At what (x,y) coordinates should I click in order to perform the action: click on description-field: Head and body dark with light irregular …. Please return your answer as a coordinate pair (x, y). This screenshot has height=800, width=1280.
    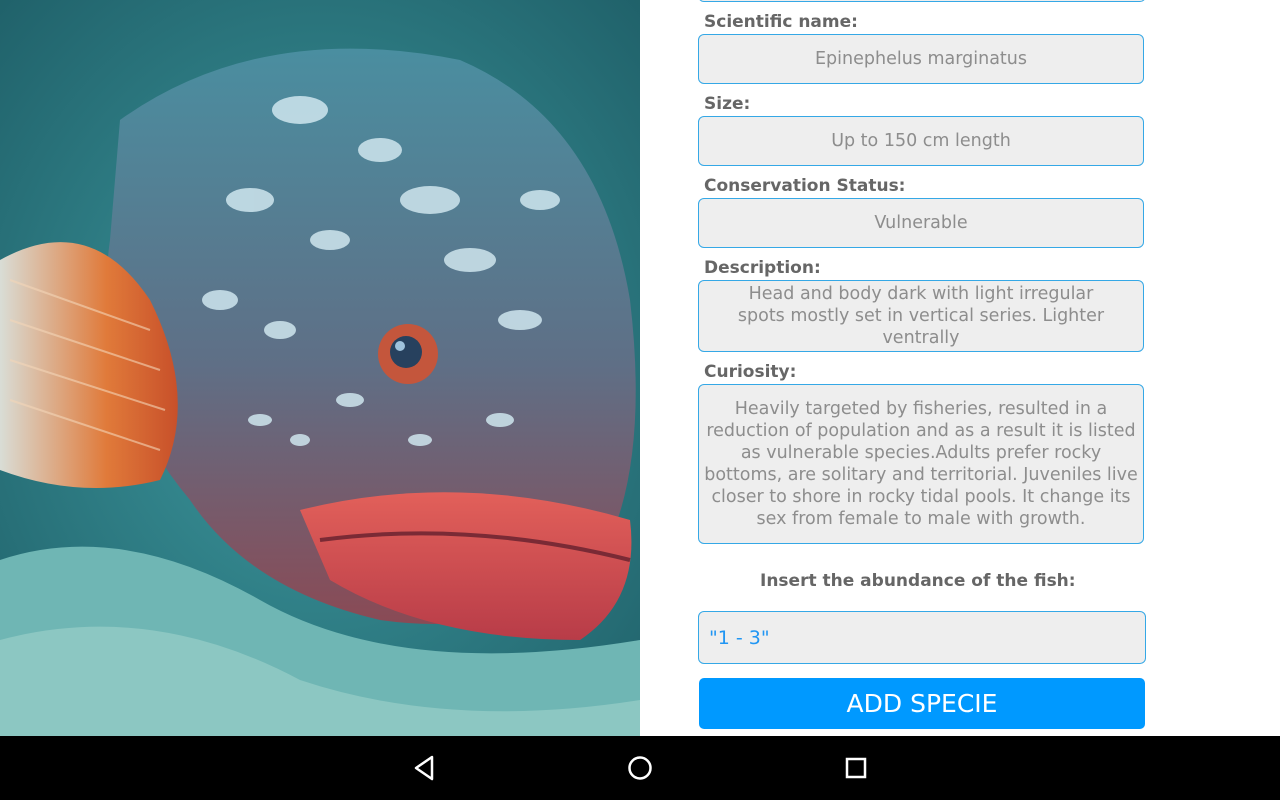
    Looking at the image, I should click on (921, 316).